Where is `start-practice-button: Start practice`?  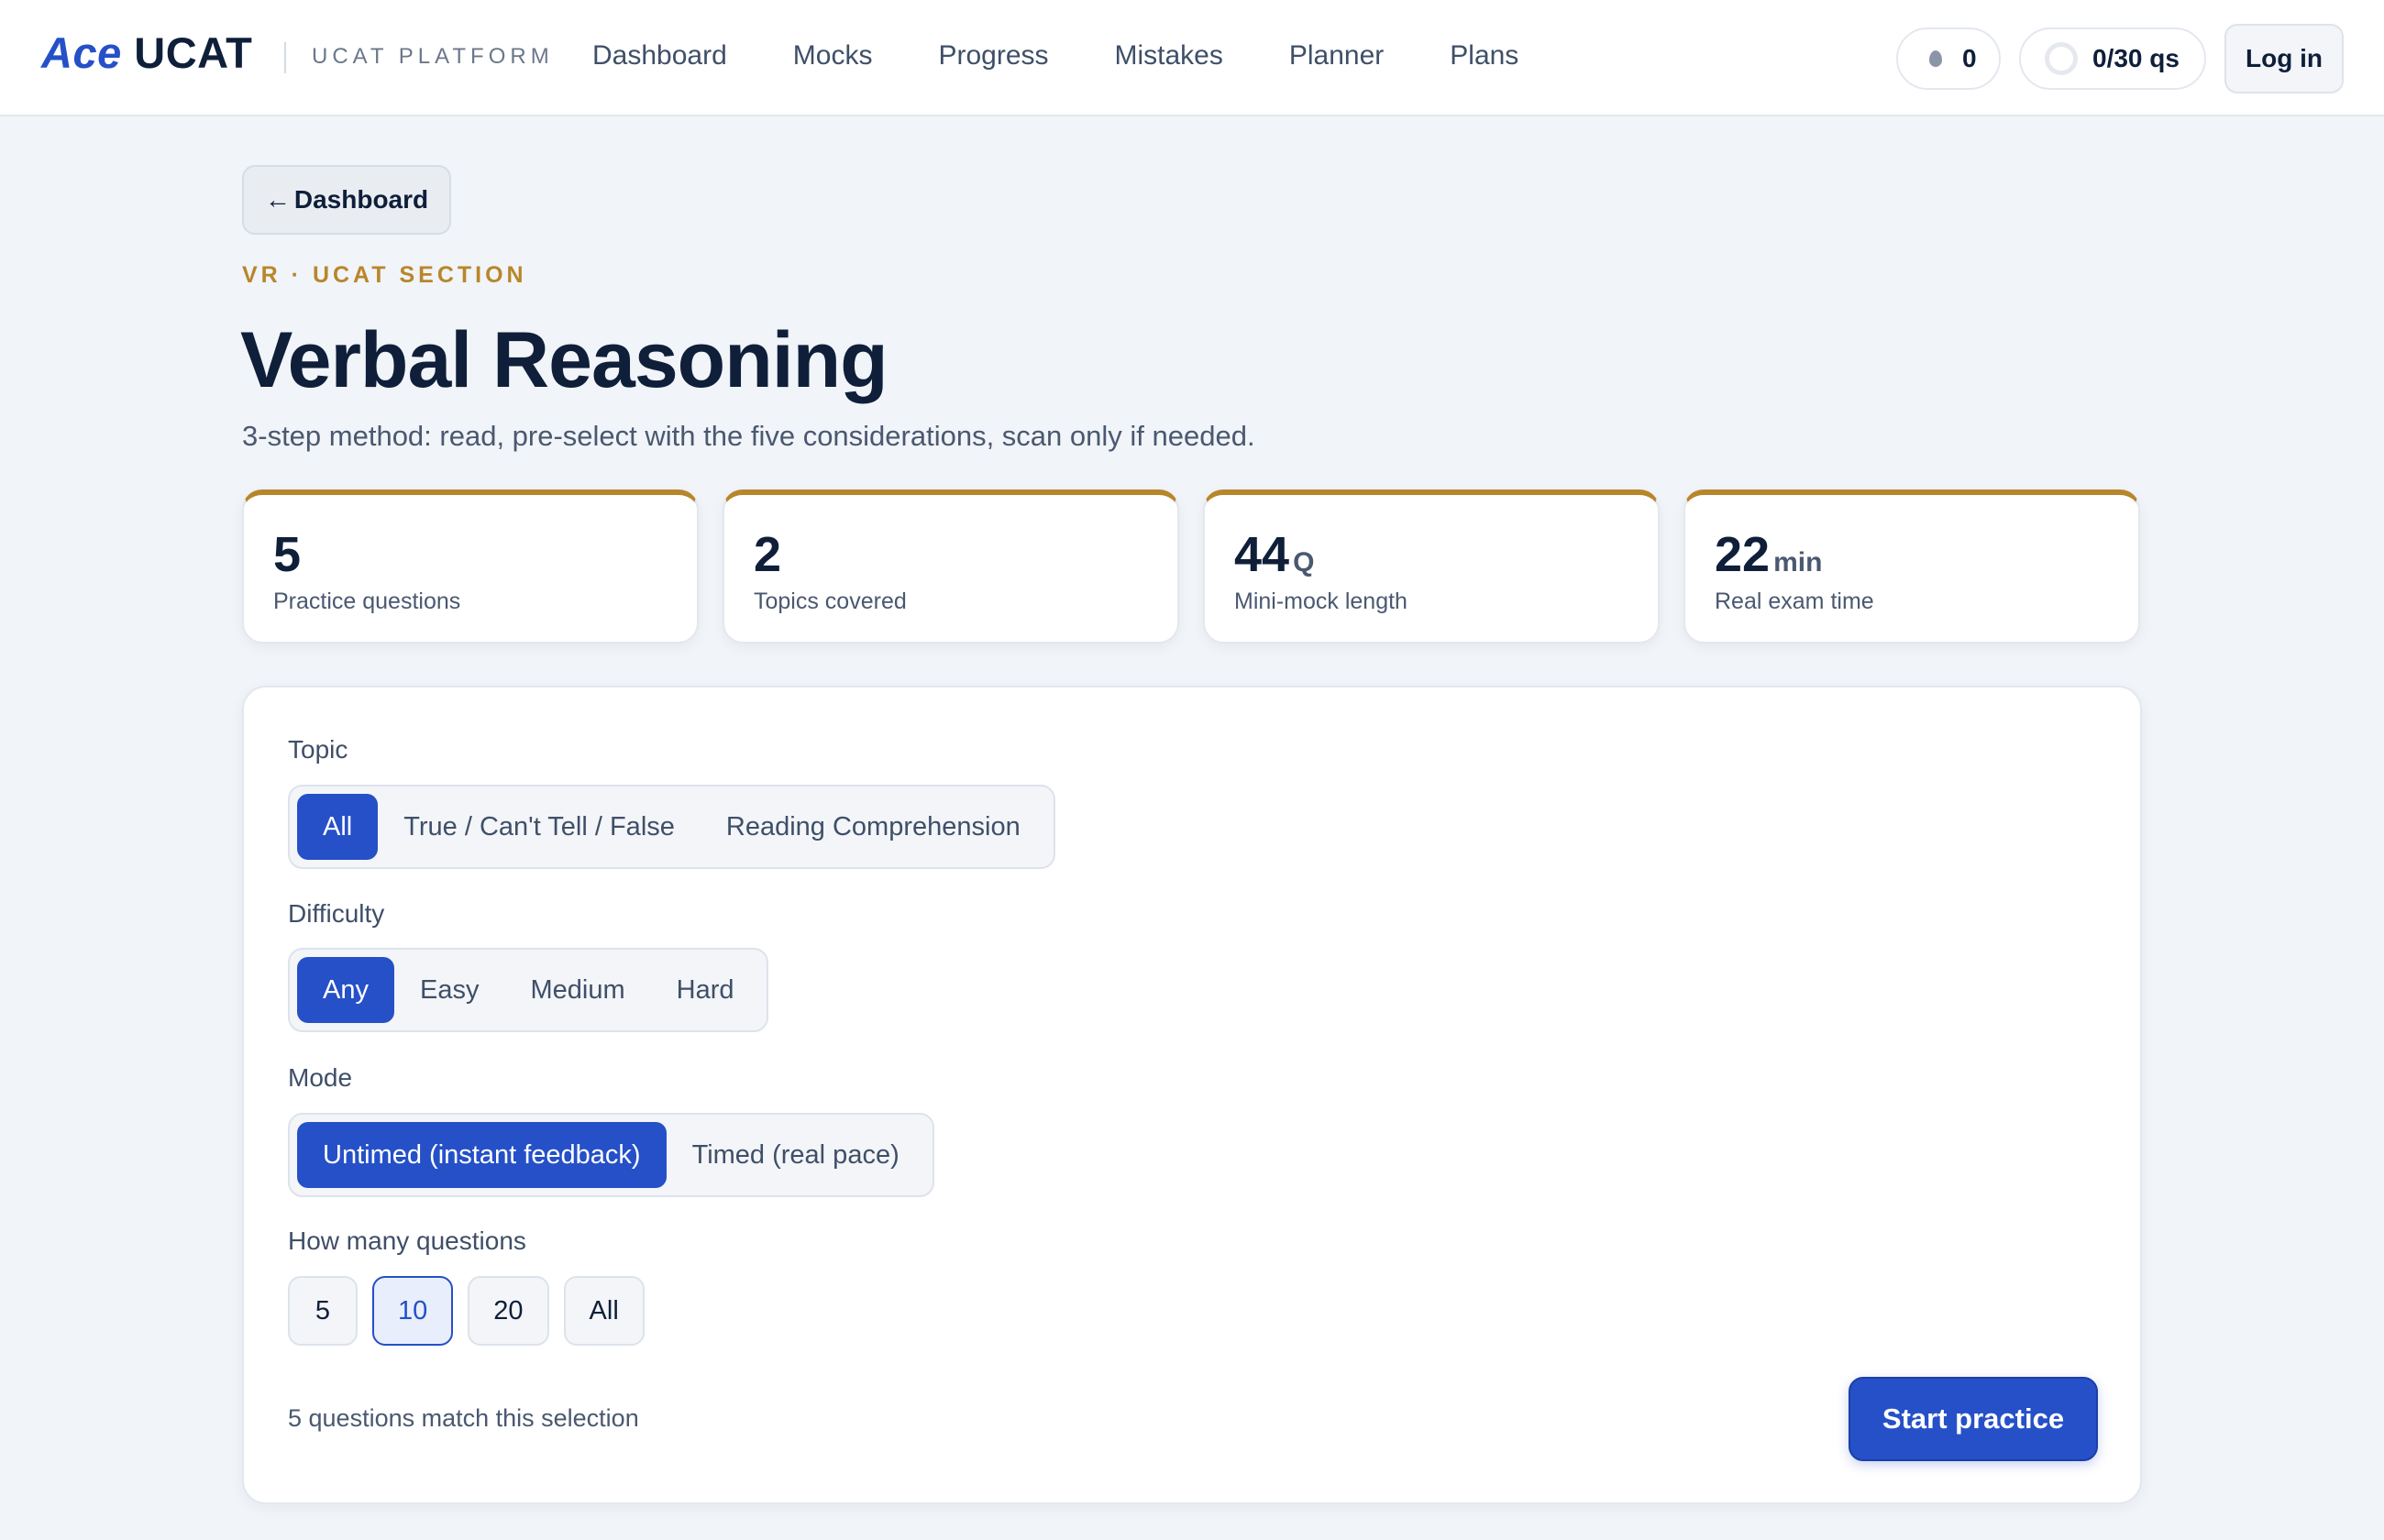
start-practice-button: Start practice is located at coordinates (1974, 1419).